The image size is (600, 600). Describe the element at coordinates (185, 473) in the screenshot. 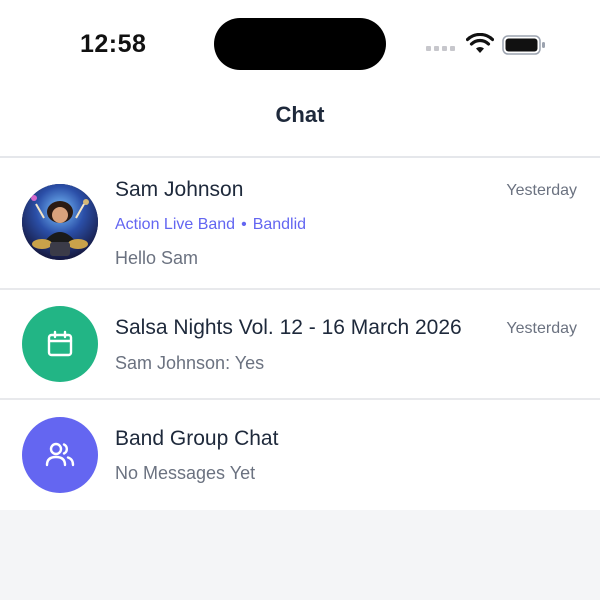

I see `chat-preview: No Messages Yet` at that location.